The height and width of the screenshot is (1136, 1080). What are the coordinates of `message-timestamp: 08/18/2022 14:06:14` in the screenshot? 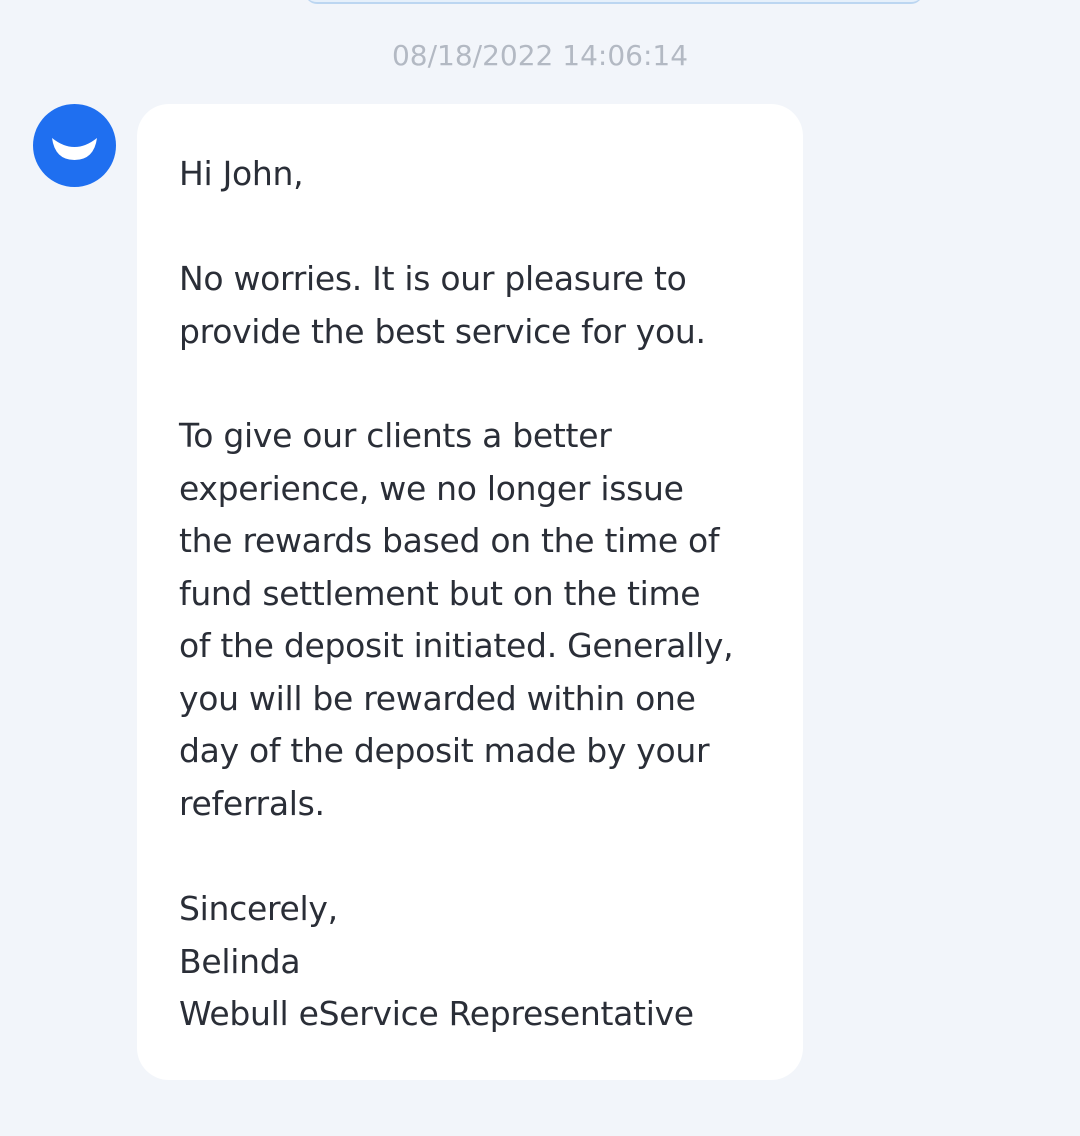 It's located at (540, 55).